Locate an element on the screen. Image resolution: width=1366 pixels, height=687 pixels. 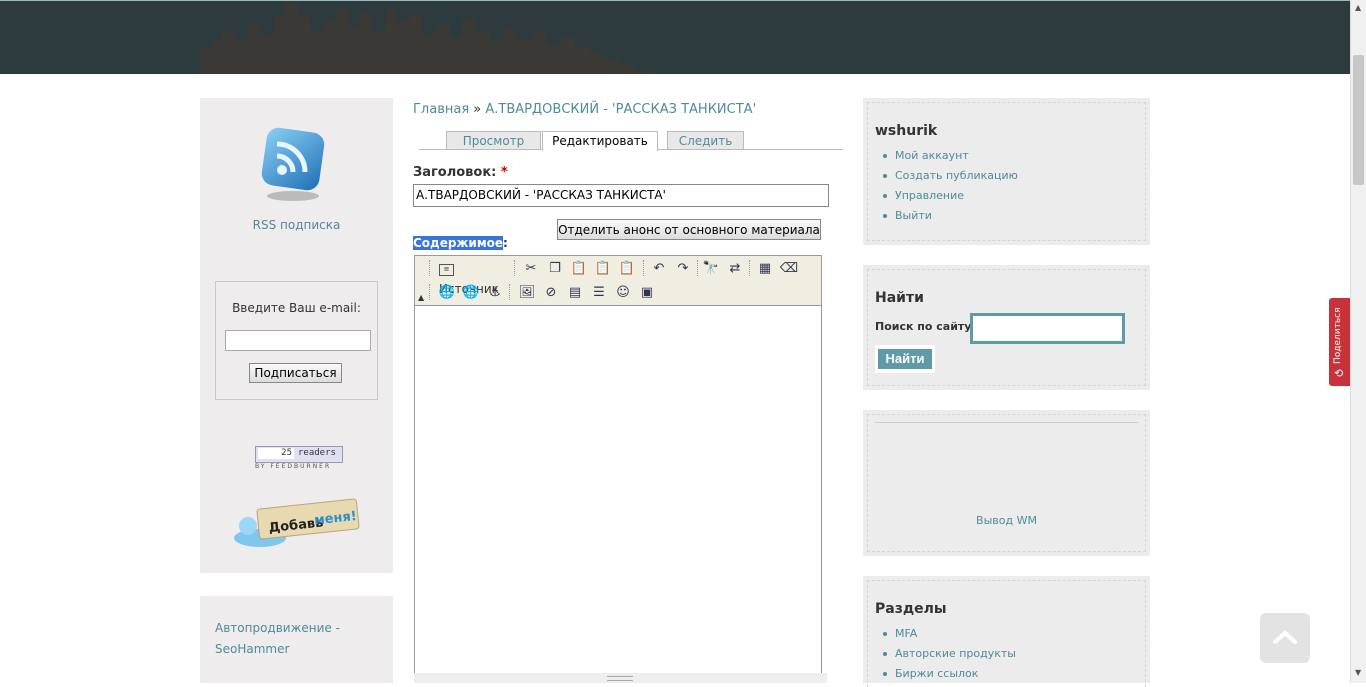
required-mark: * is located at coordinates (504, 172).